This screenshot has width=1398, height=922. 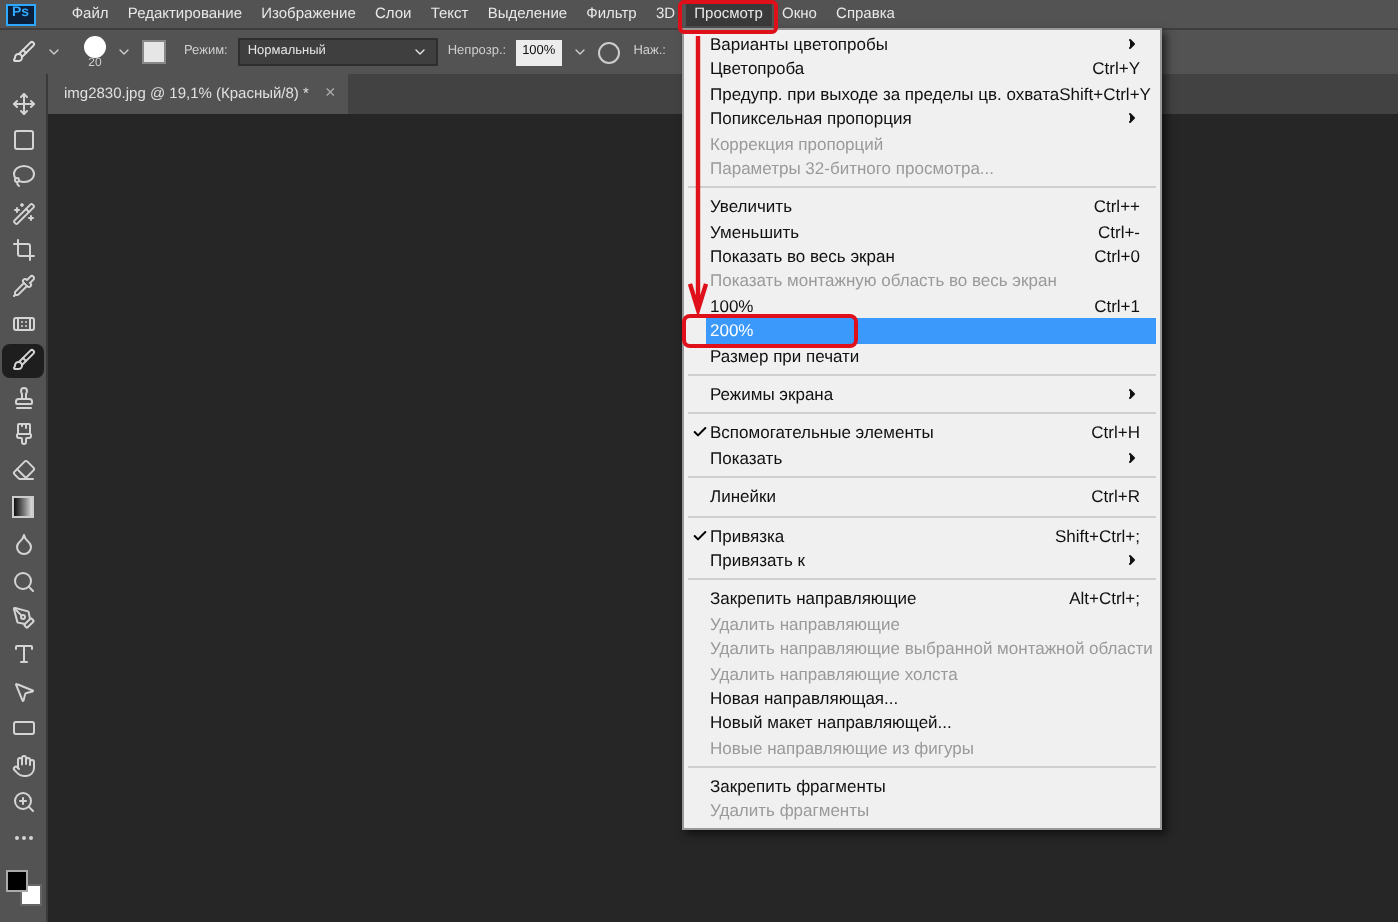 I want to click on menu-item-label: Варианты цветопробы, so click(x=800, y=44).